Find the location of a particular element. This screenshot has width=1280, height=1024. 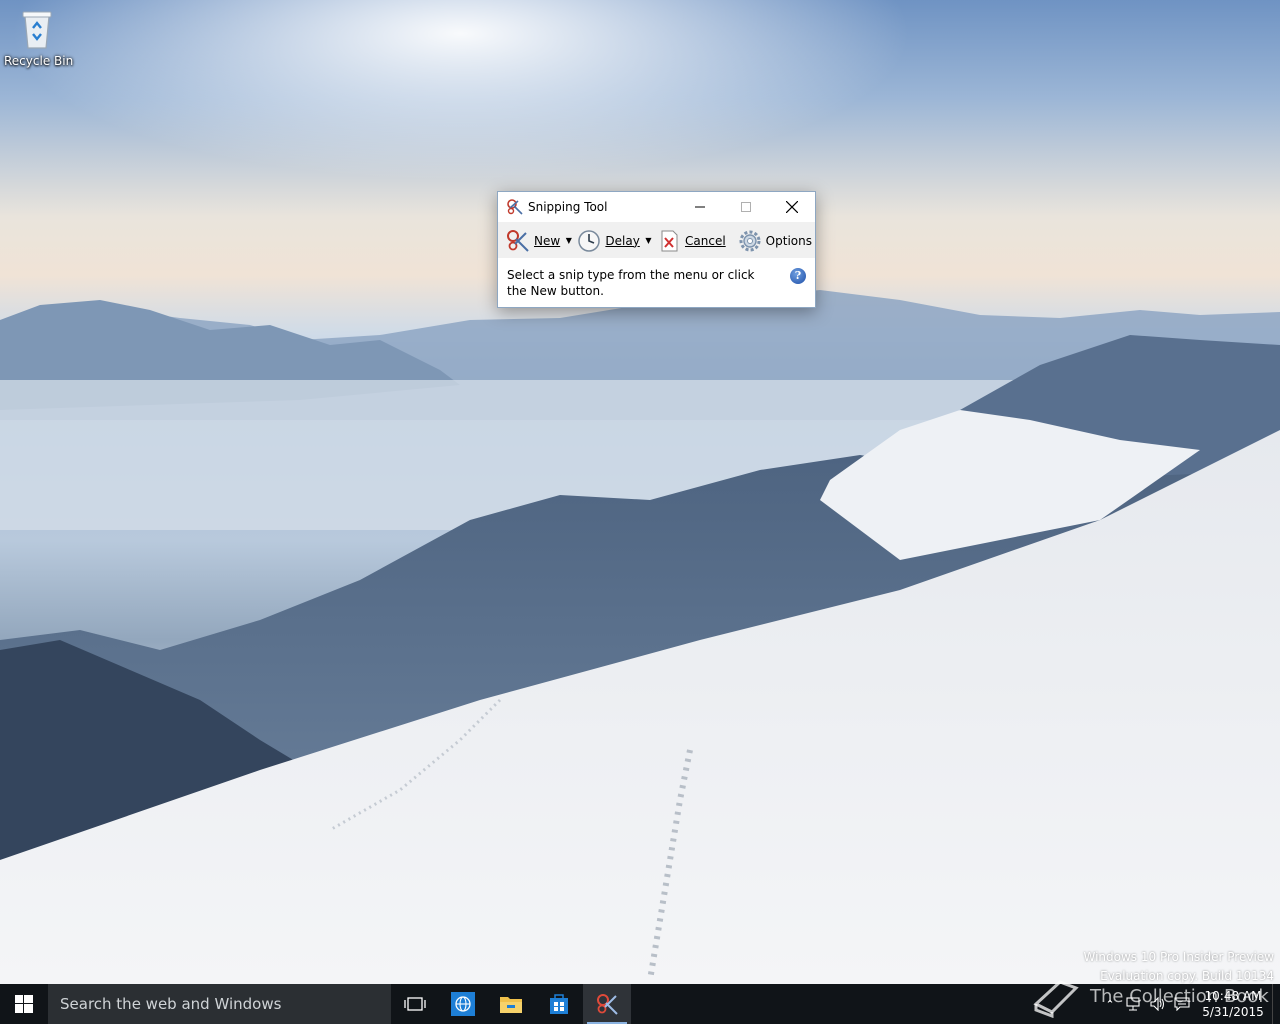

chevron-up-icon: ⌃ is located at coordinates (1110, 1004).